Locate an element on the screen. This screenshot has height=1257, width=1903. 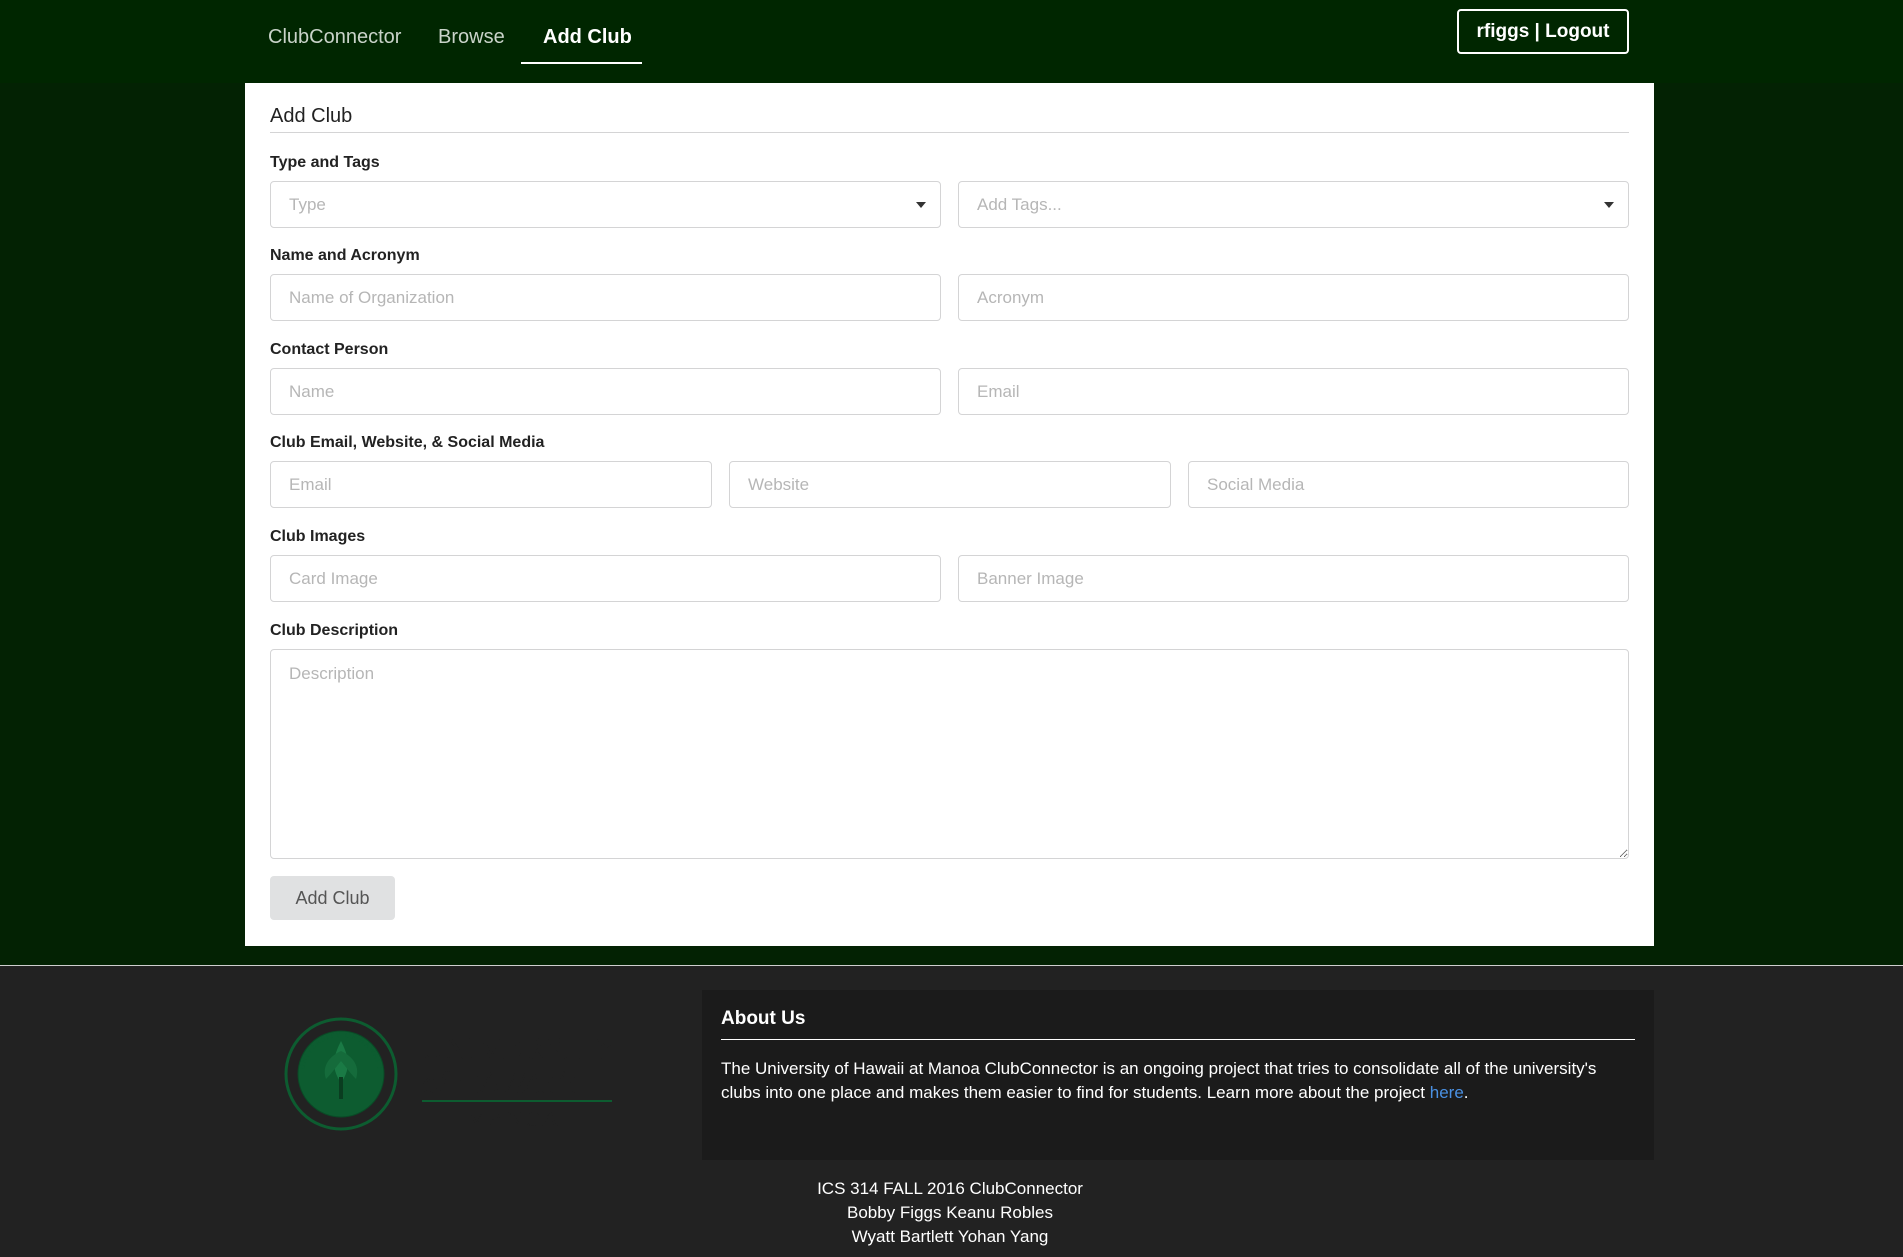
banner-image-input is located at coordinates (1293, 578).